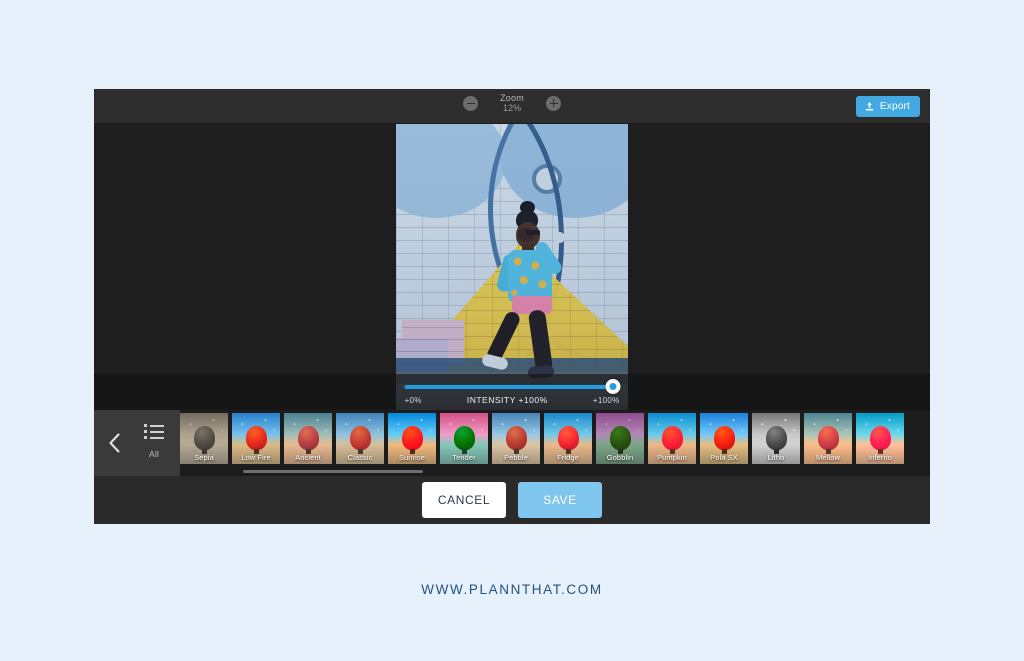 Image resolution: width=1024 pixels, height=661 pixels. I want to click on filter-thumbnail: Gobblin, so click(620, 438).